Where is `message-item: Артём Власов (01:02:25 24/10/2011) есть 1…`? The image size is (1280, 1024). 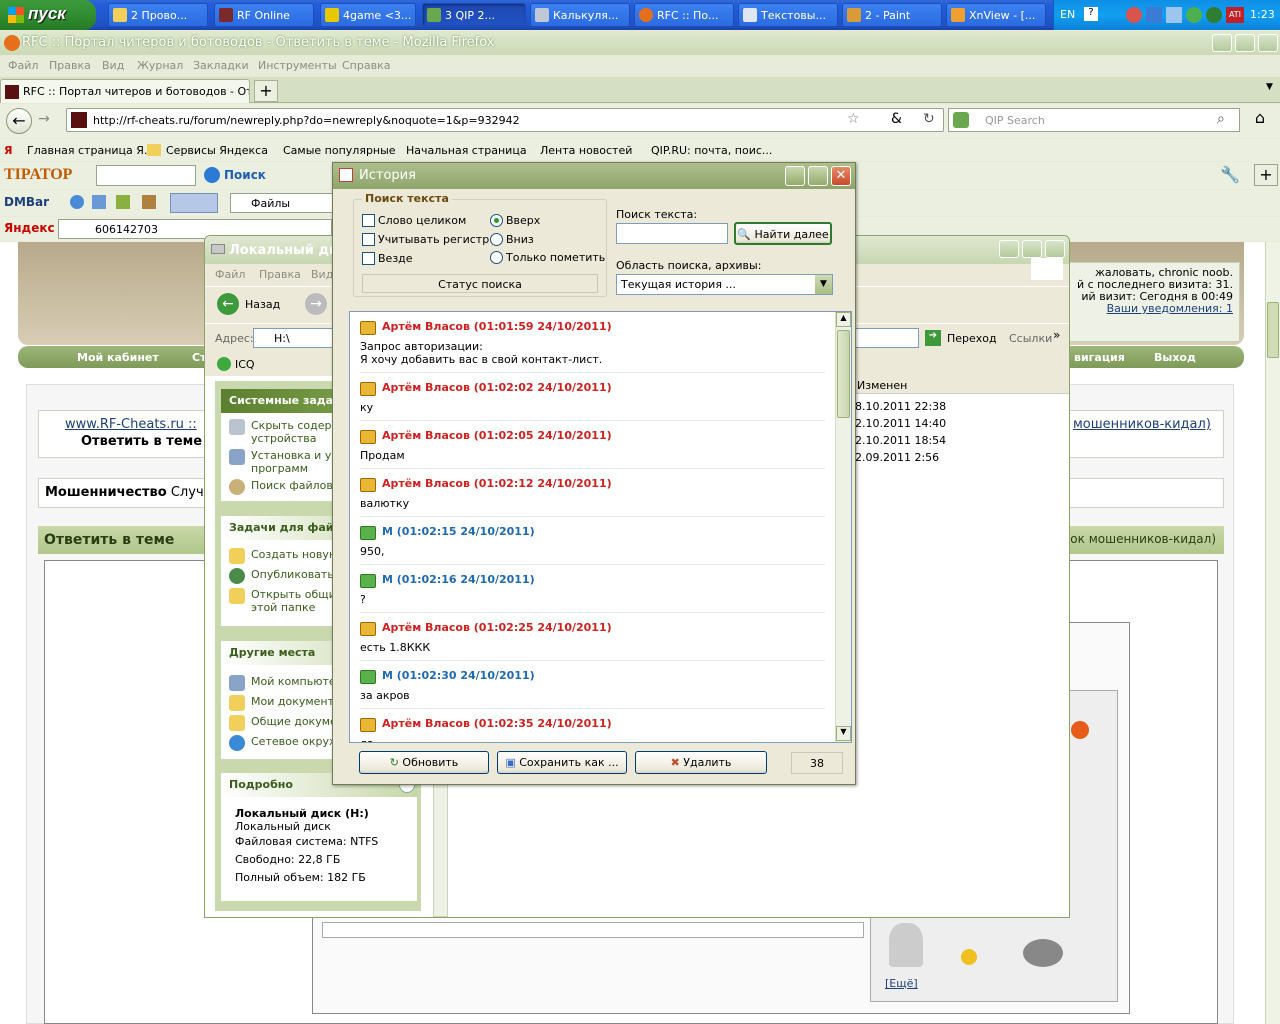 message-item: Артём Власов (01:02:25 24/10/2011) есть 1… is located at coordinates (592, 641).